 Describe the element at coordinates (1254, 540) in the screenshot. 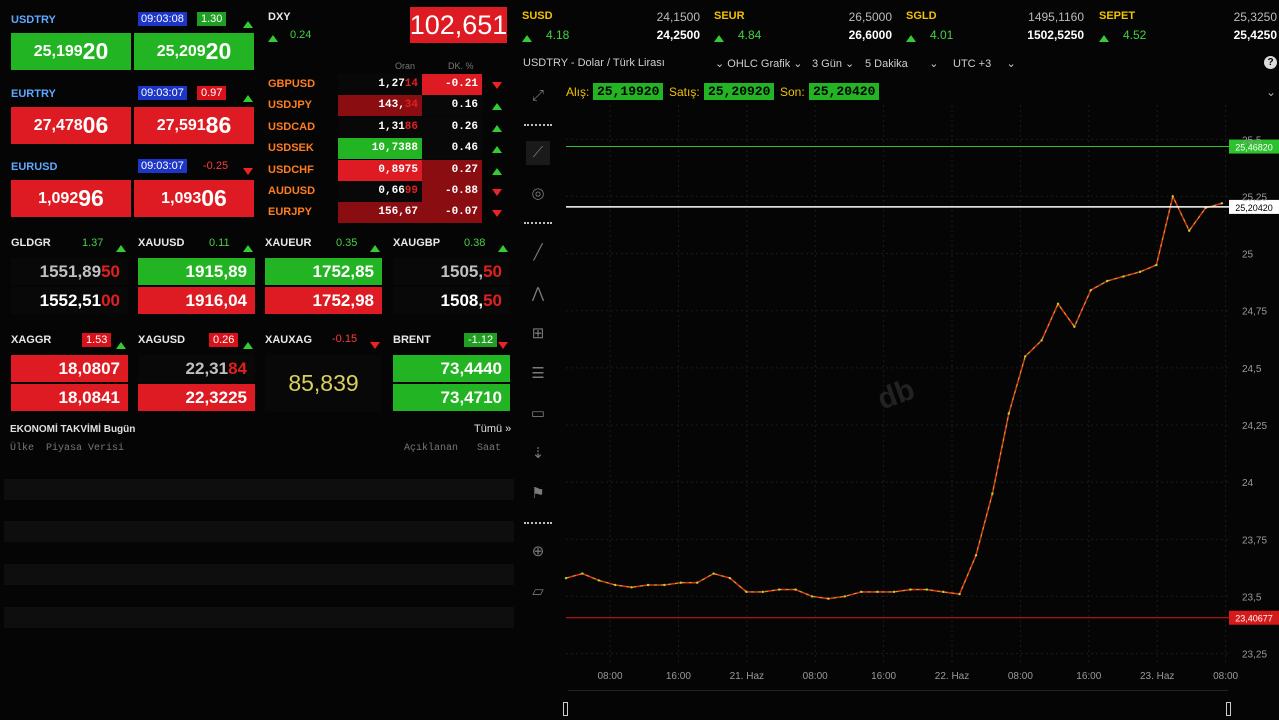

I see `y-tick-label: 23,75` at that location.